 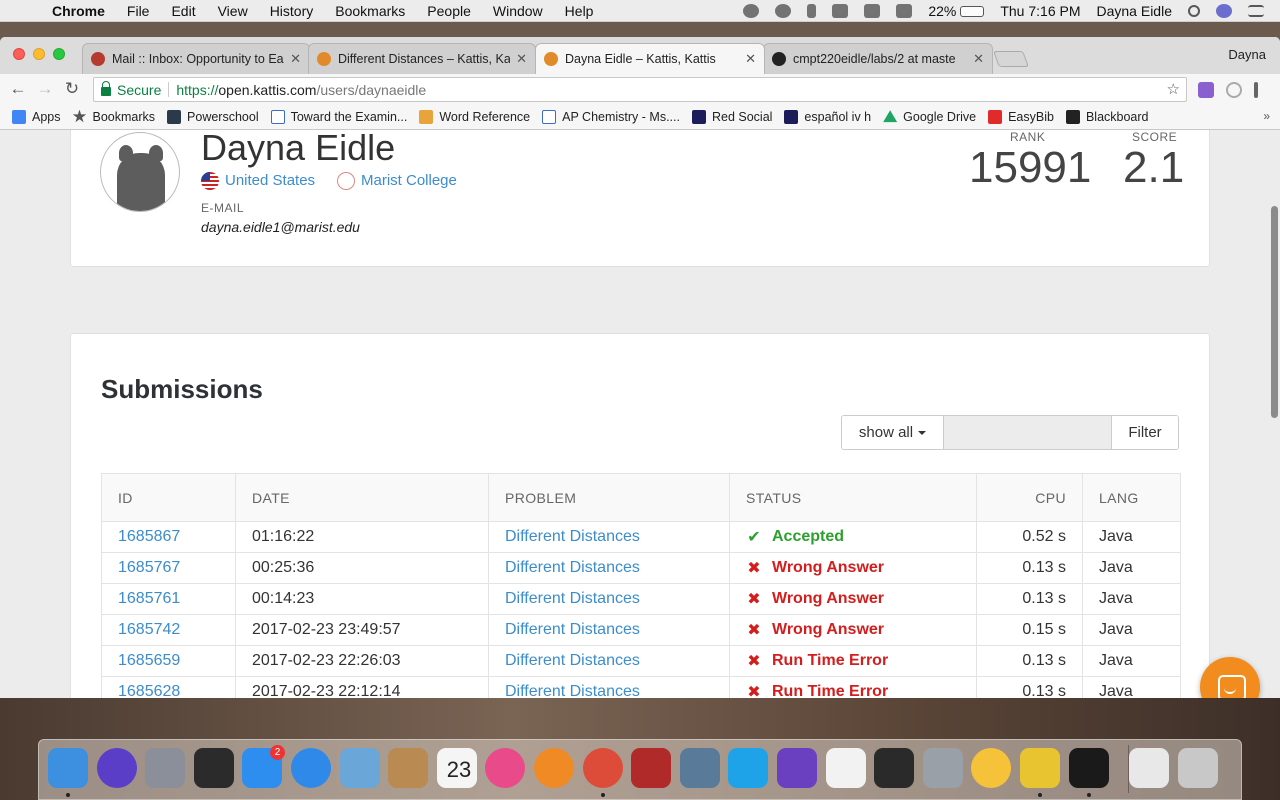 What do you see at coordinates (828, 567) in the screenshot?
I see `status-text: Wrong Answer` at bounding box center [828, 567].